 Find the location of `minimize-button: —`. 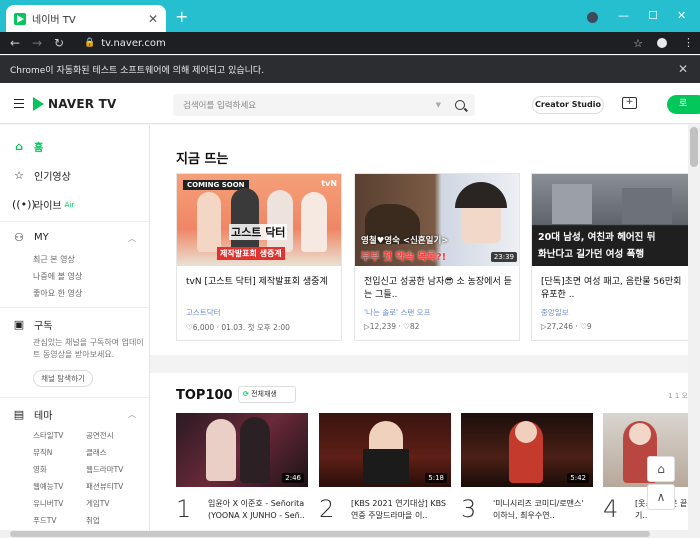

minimize-button: — is located at coordinates (623, 15).